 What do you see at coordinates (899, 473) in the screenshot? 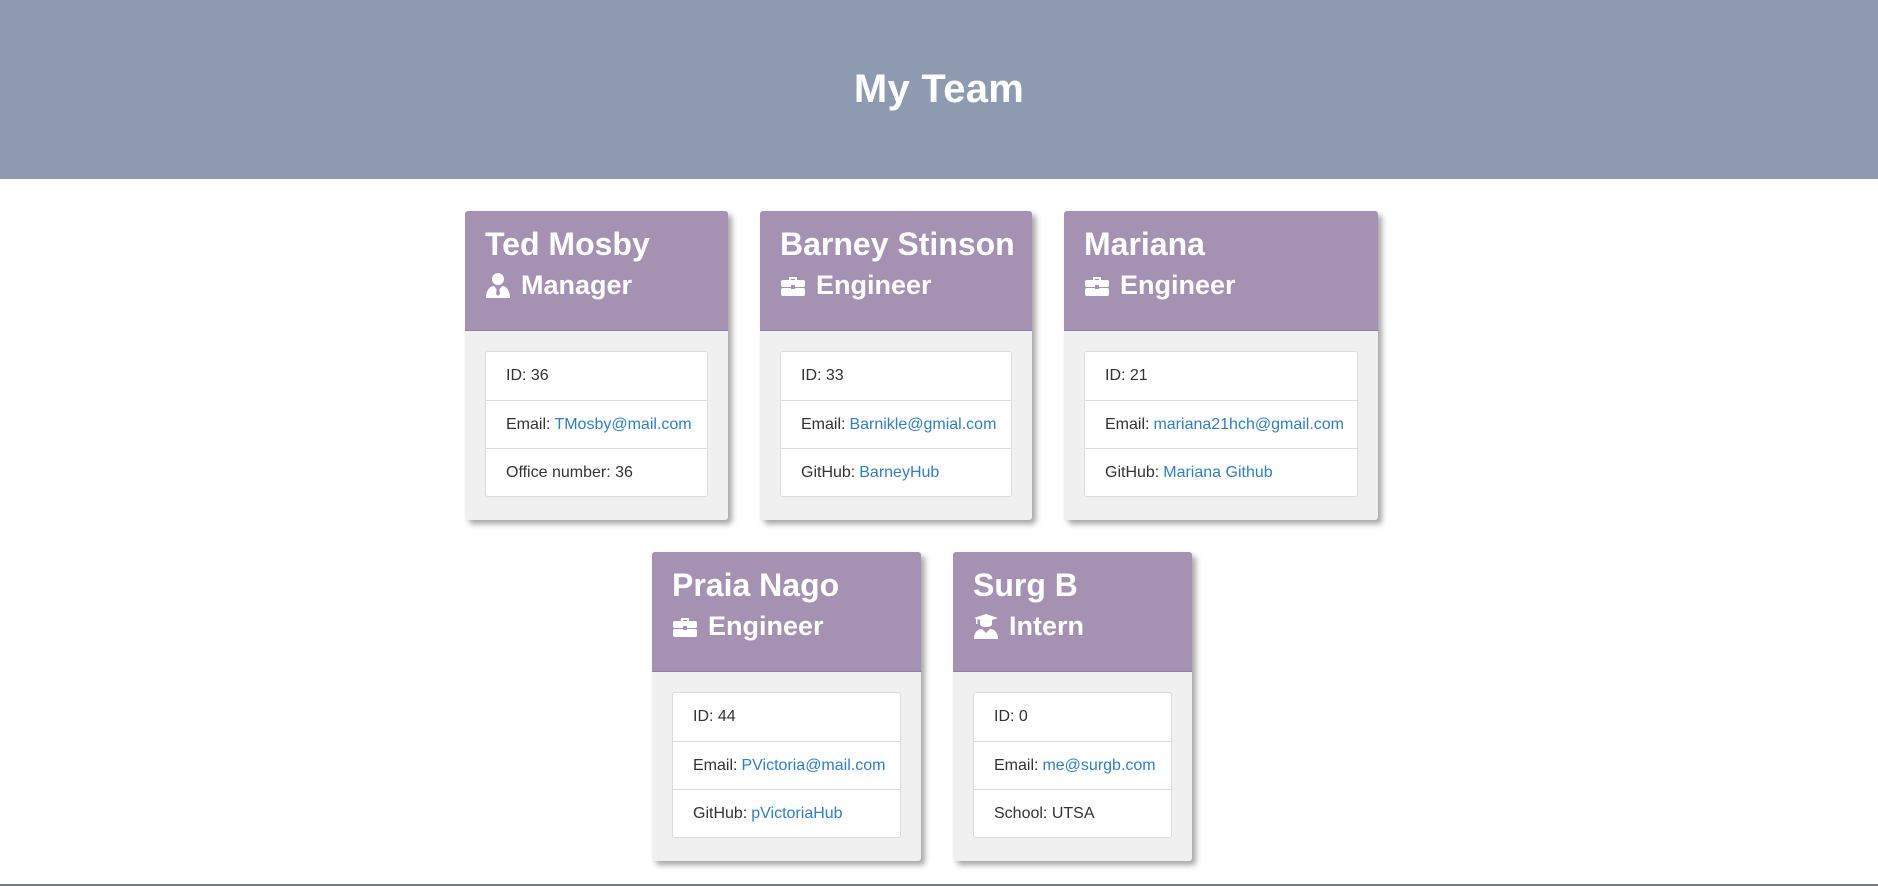
I see `github-link: BarneyHub` at bounding box center [899, 473].